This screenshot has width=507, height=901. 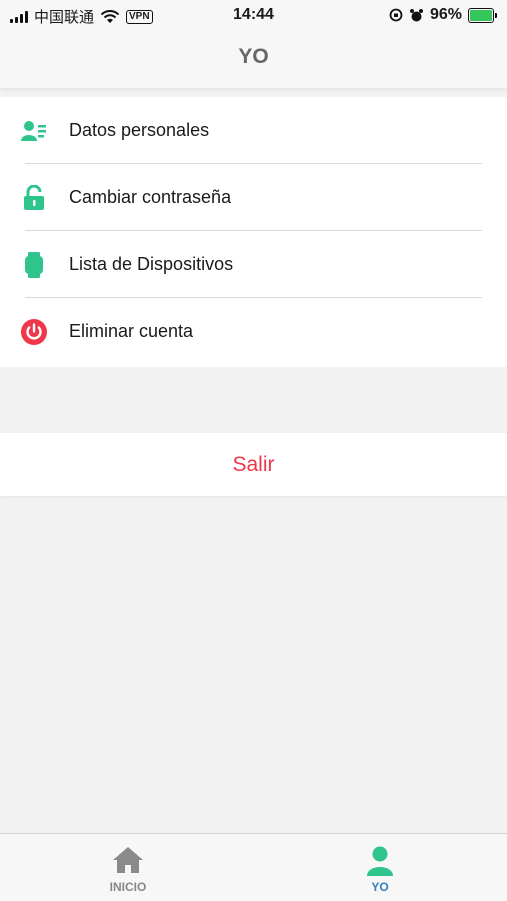 What do you see at coordinates (445, 14) in the screenshot?
I see `battery-percent: 96%` at bounding box center [445, 14].